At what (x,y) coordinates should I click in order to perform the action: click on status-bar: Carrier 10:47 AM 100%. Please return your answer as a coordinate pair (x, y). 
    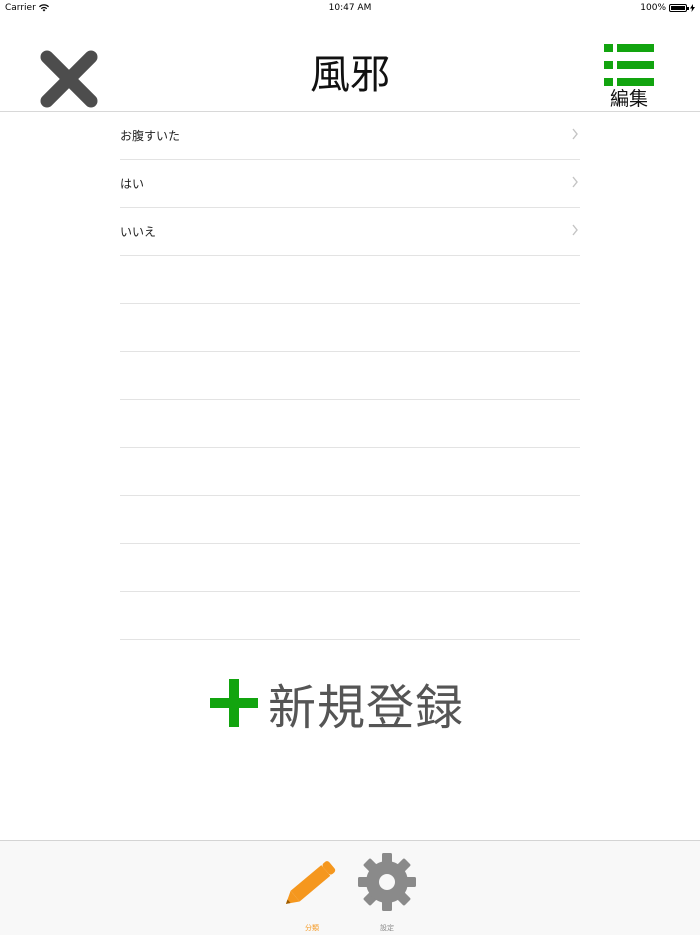
    Looking at the image, I should click on (350, 8).